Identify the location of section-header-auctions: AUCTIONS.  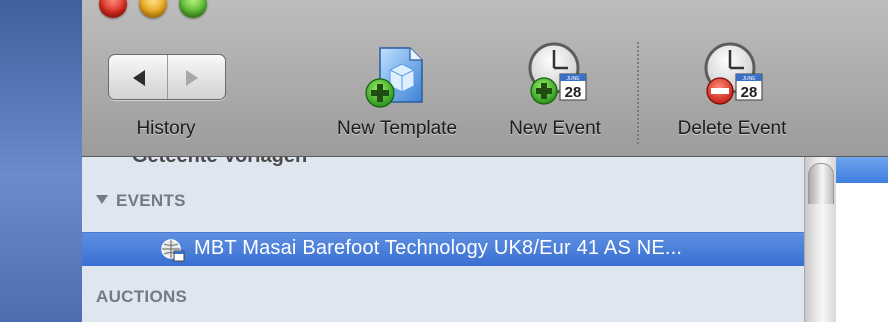
(141, 297).